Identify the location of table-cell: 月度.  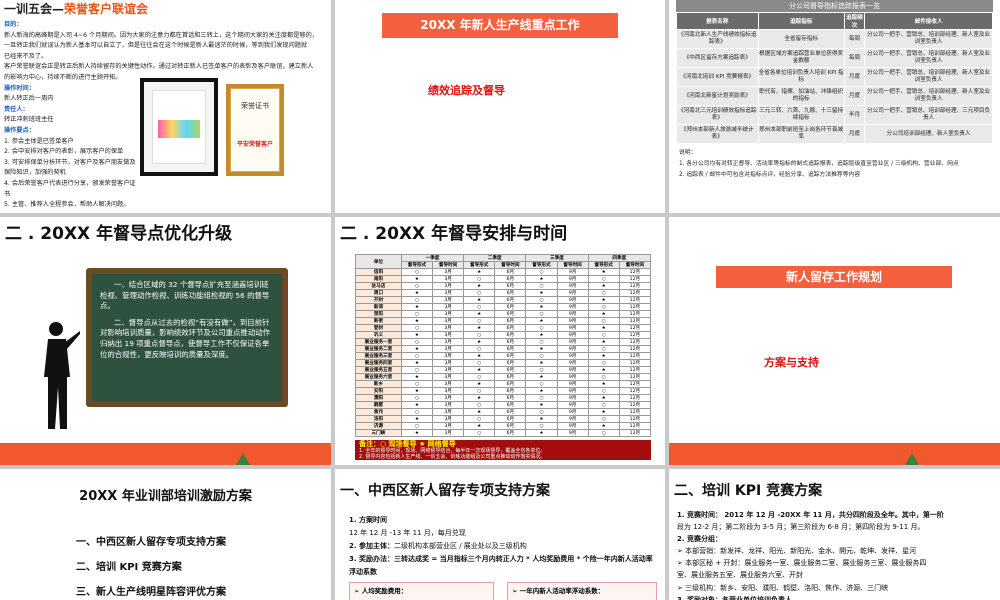
(854, 77).